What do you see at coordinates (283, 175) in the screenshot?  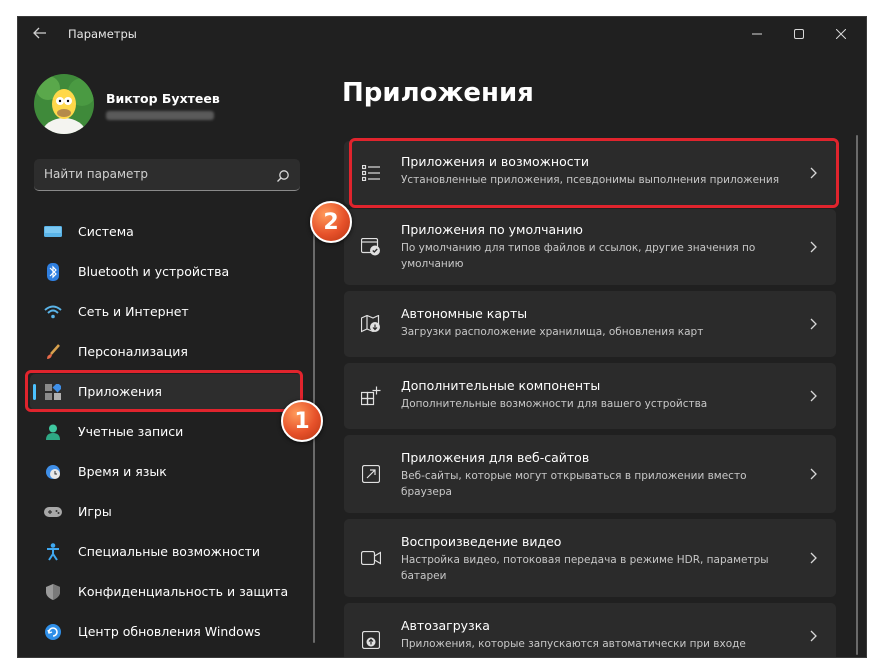 I see `search-icon` at bounding box center [283, 175].